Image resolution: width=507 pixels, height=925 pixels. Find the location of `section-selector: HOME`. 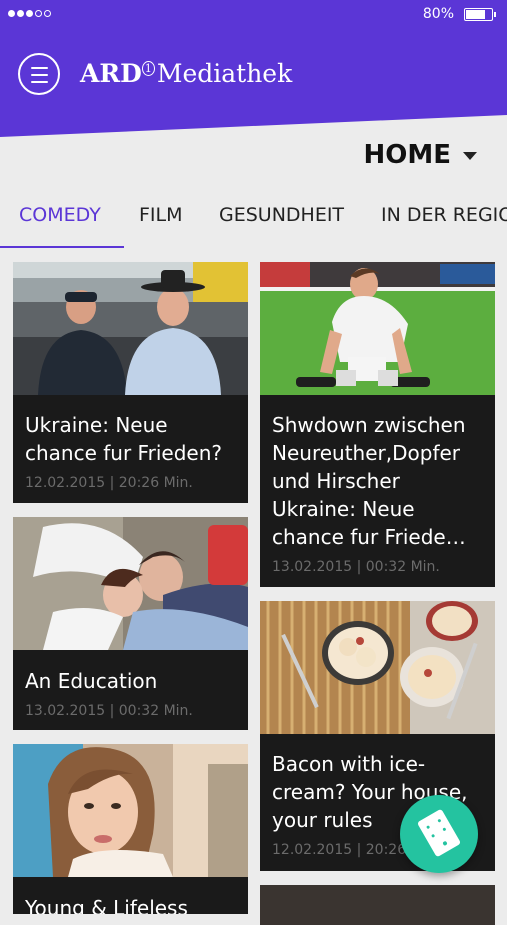

section-selector: HOME is located at coordinates (420, 155).